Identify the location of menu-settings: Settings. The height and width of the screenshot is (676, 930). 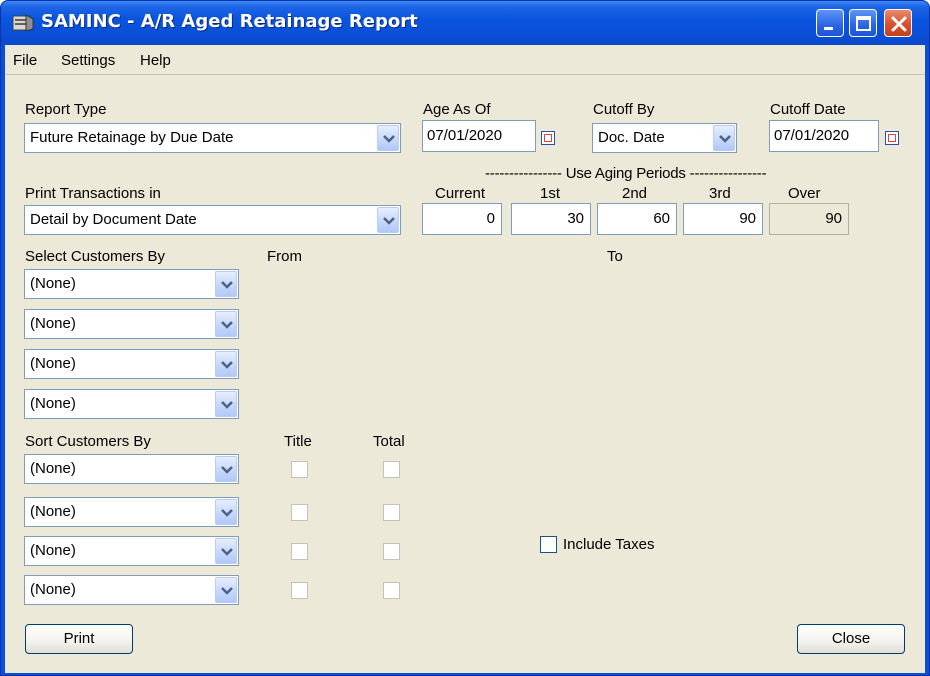
(88, 60).